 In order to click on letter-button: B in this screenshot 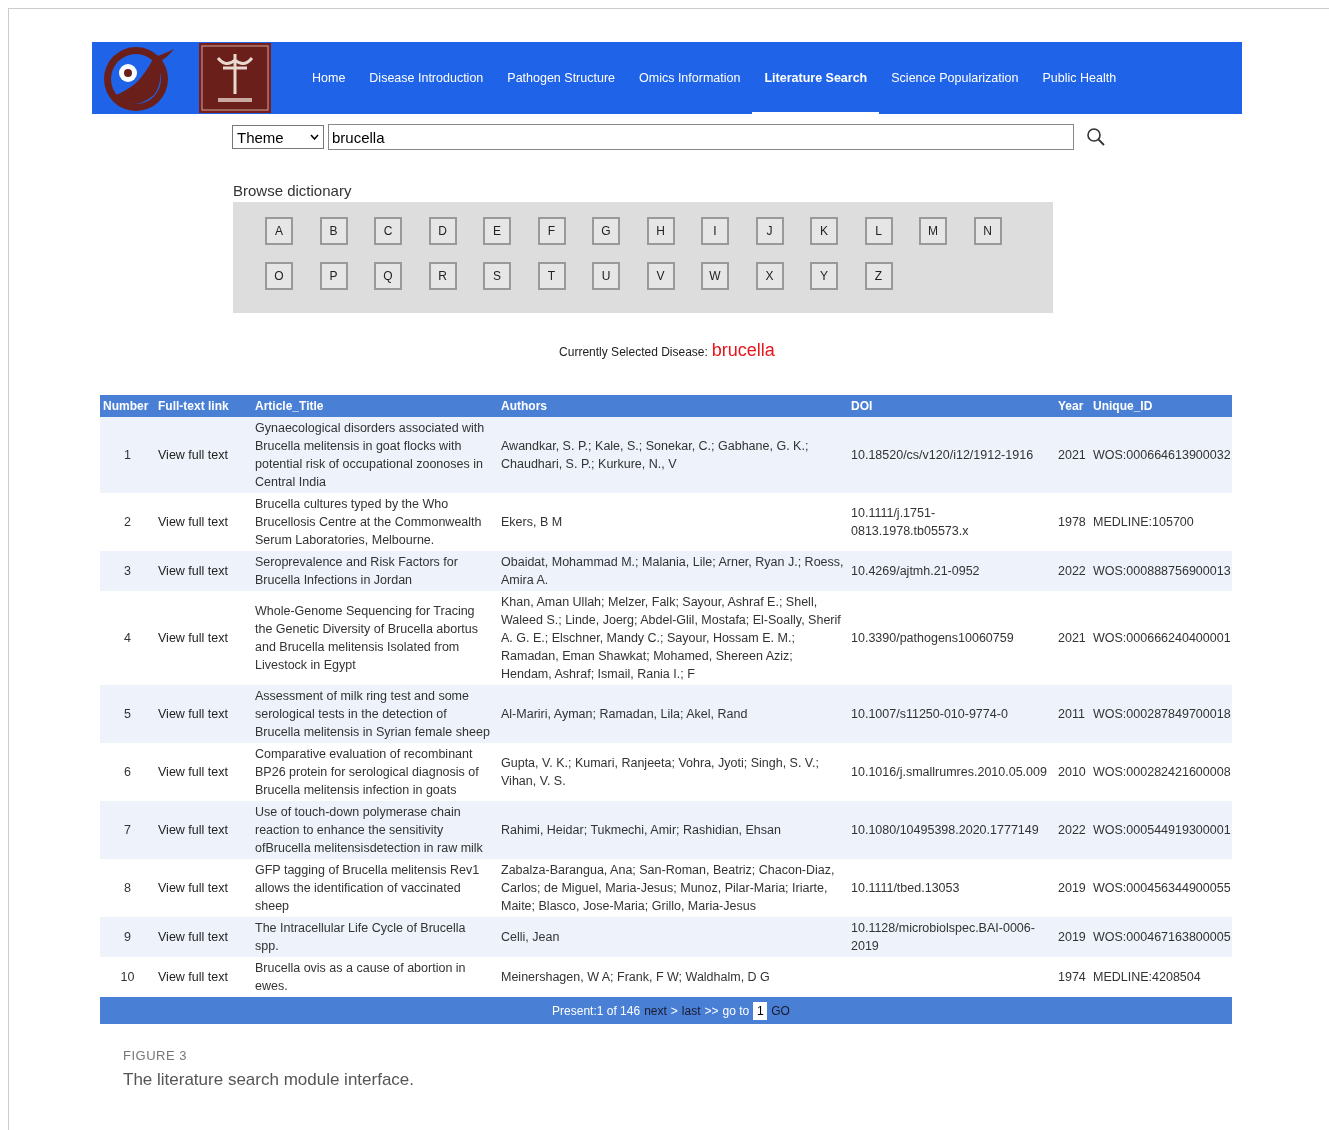, I will do `click(333, 231)`.